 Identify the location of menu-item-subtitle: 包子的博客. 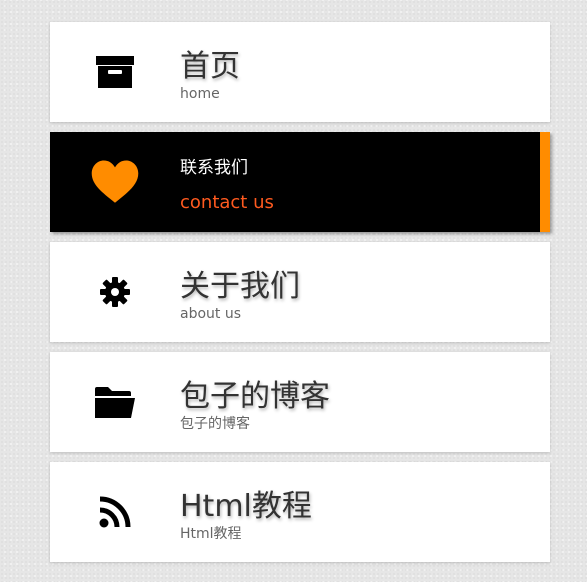
(215, 424).